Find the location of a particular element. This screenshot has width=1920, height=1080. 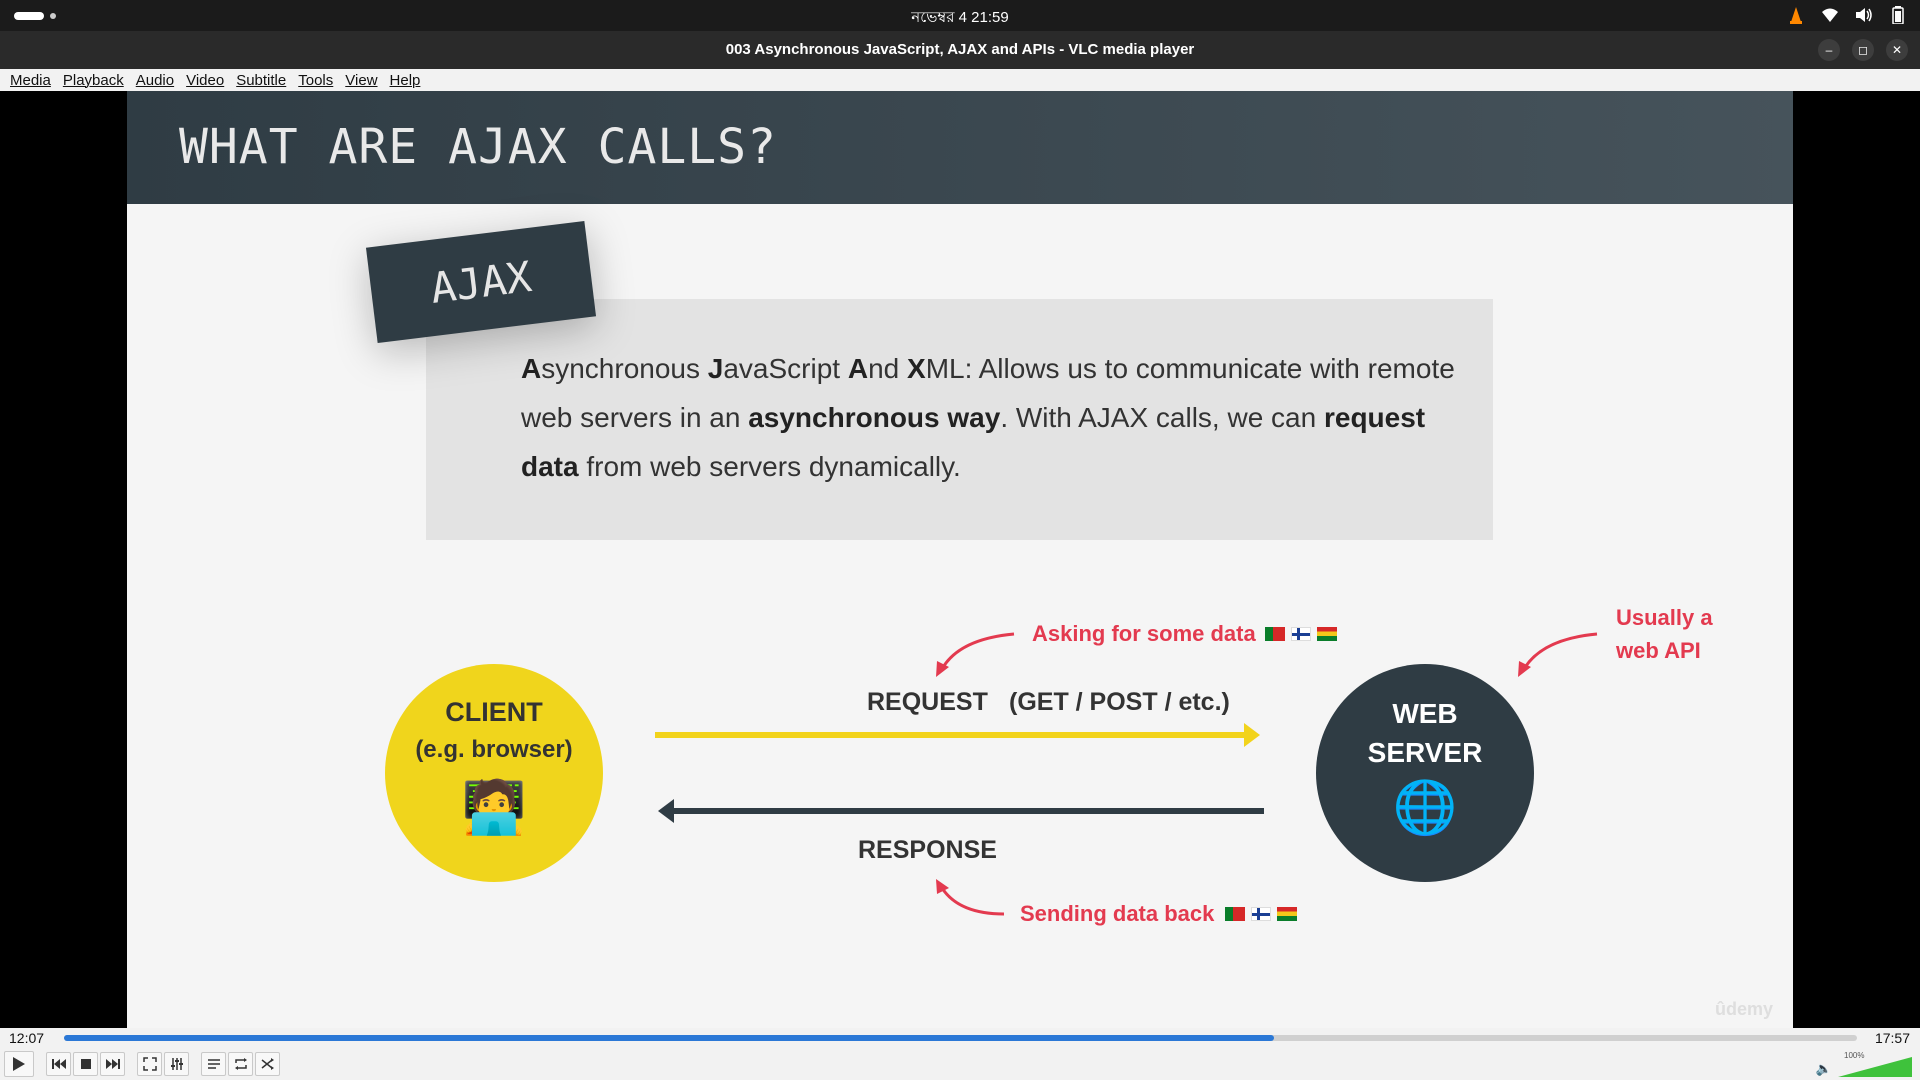

globe-icon: 🌐 is located at coordinates (1425, 808).